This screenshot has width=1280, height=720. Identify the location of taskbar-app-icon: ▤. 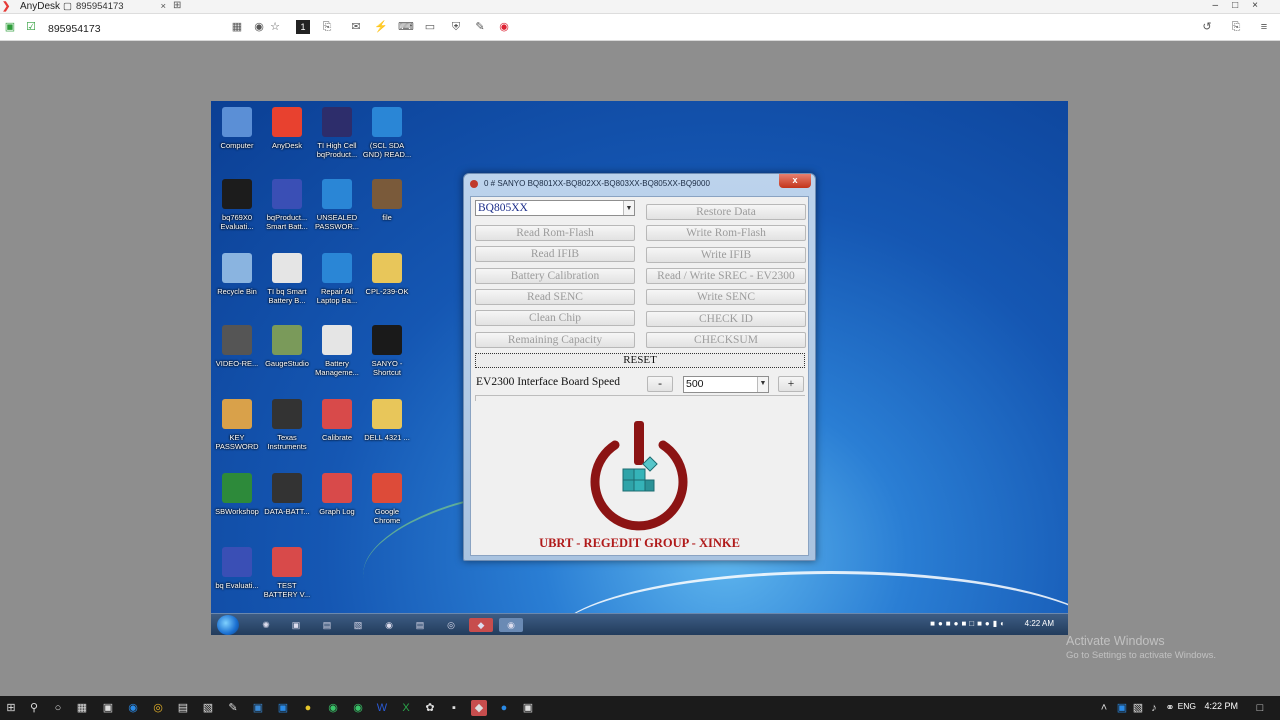
(183, 708).